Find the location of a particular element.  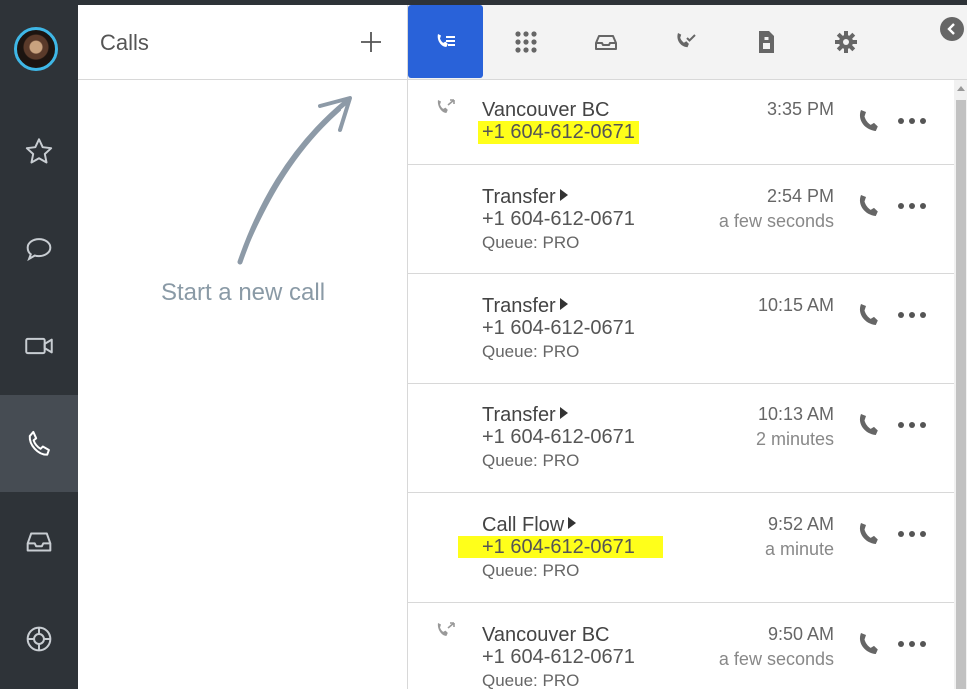

empty-state-message: Start a new call is located at coordinates (243, 292).